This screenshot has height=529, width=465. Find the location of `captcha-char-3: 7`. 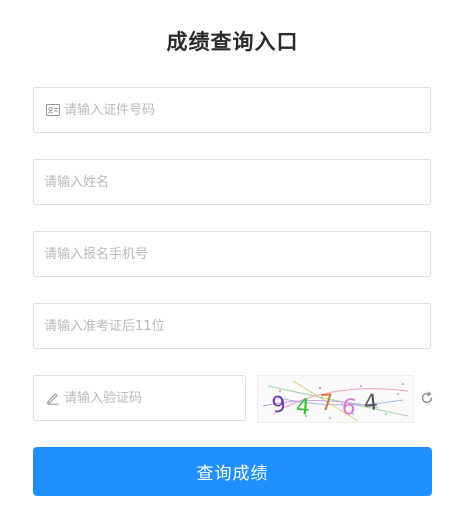

captcha-char-3: 7 is located at coordinates (327, 403).